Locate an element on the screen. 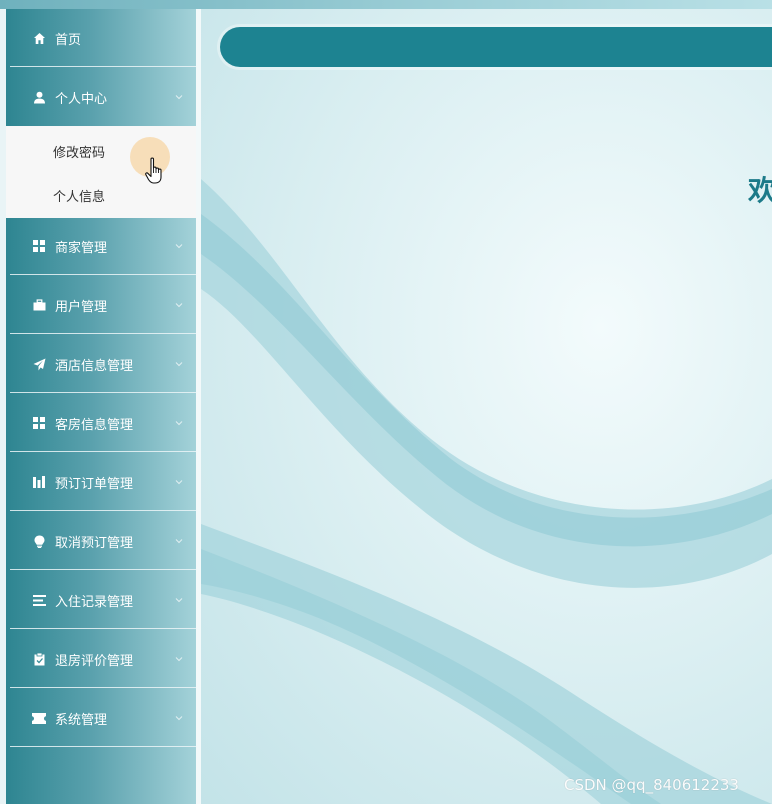 Image resolution: width=772 pixels, height=804 pixels. sidebar-item-personal-center: 个人中心 is located at coordinates (101, 97).